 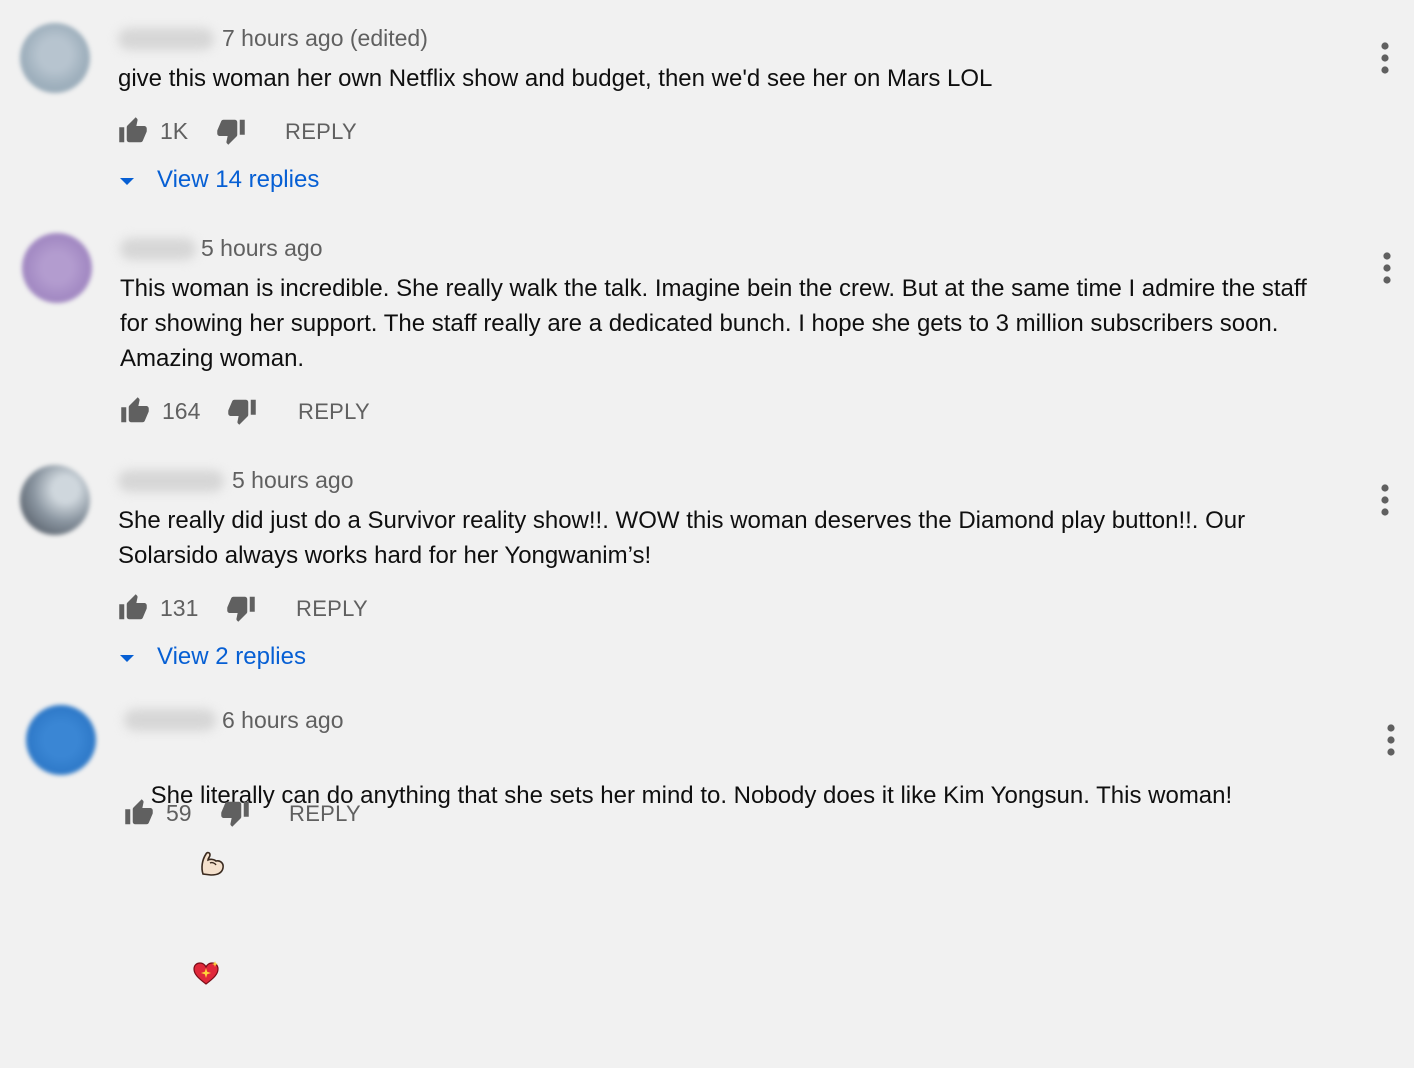 I want to click on comment-actions: 59, so click(x=187, y=813).